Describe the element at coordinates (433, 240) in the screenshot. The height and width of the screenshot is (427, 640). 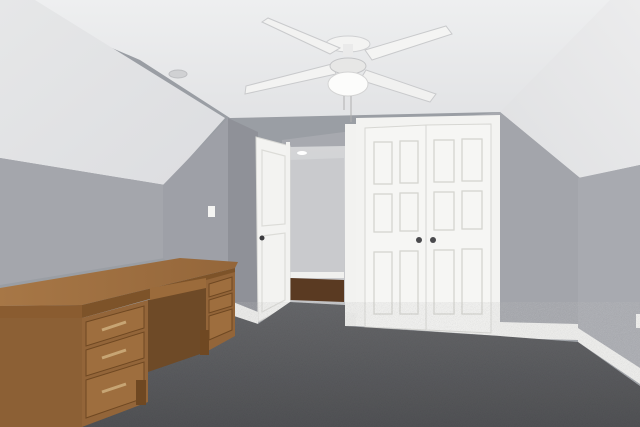
I see `closet-knob-right` at that location.